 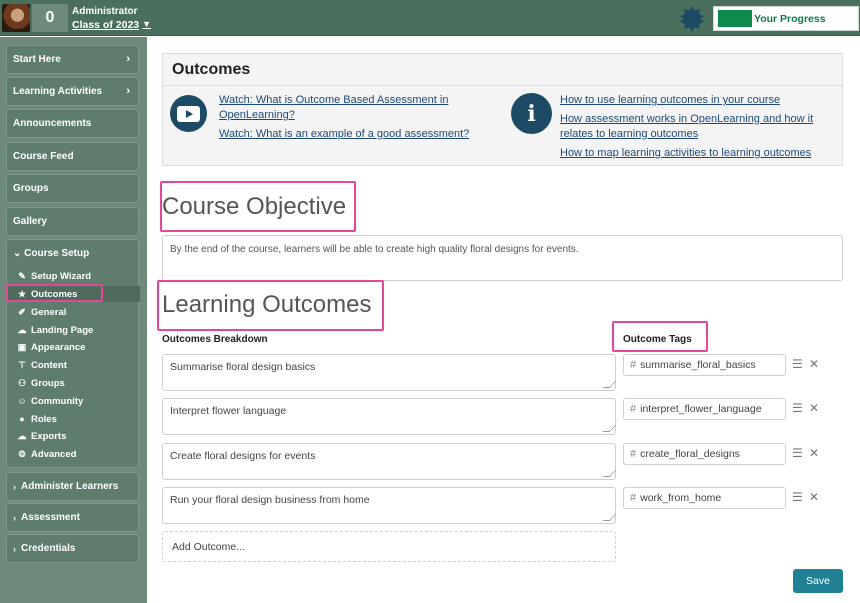 I want to click on outcome-tag: work_from_home, so click(x=681, y=498).